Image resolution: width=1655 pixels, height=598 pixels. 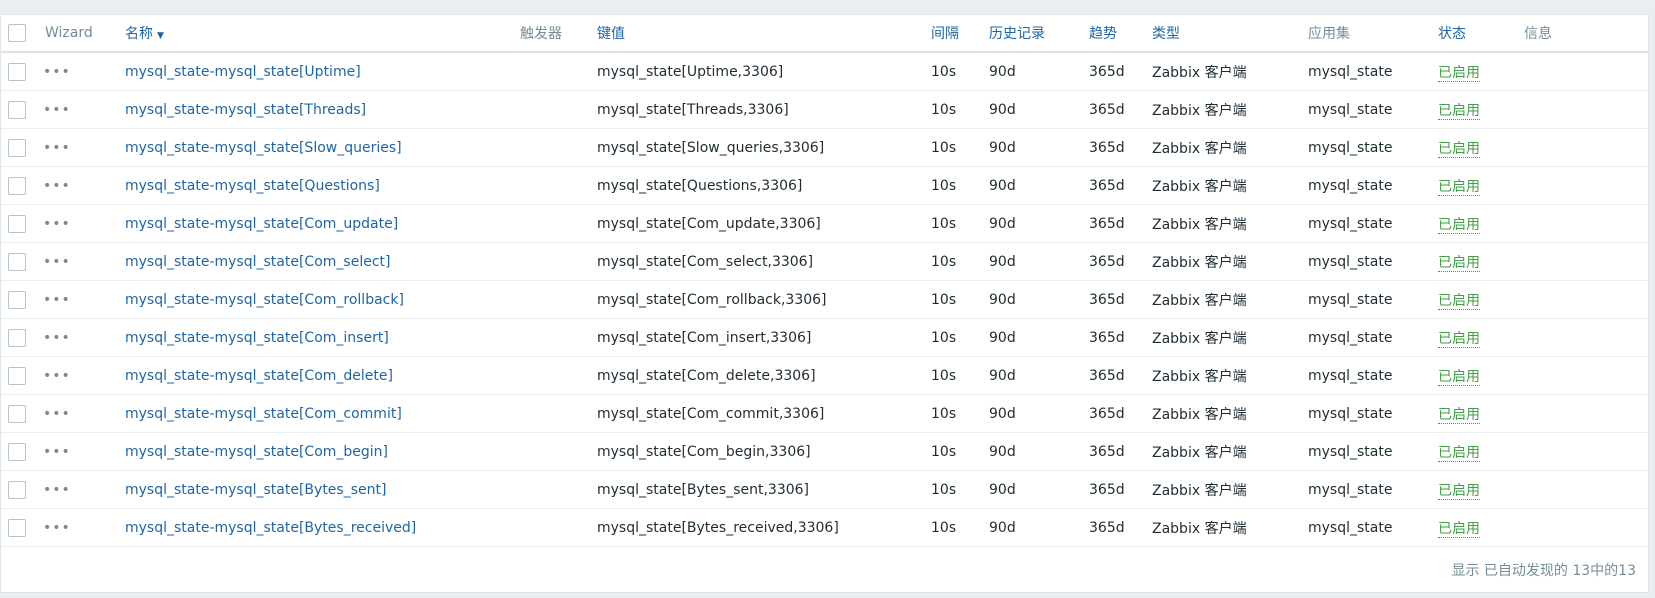 What do you see at coordinates (762, 147) in the screenshot?
I see `row-key-cell: mysql_state[Slow_queries,3306]` at bounding box center [762, 147].